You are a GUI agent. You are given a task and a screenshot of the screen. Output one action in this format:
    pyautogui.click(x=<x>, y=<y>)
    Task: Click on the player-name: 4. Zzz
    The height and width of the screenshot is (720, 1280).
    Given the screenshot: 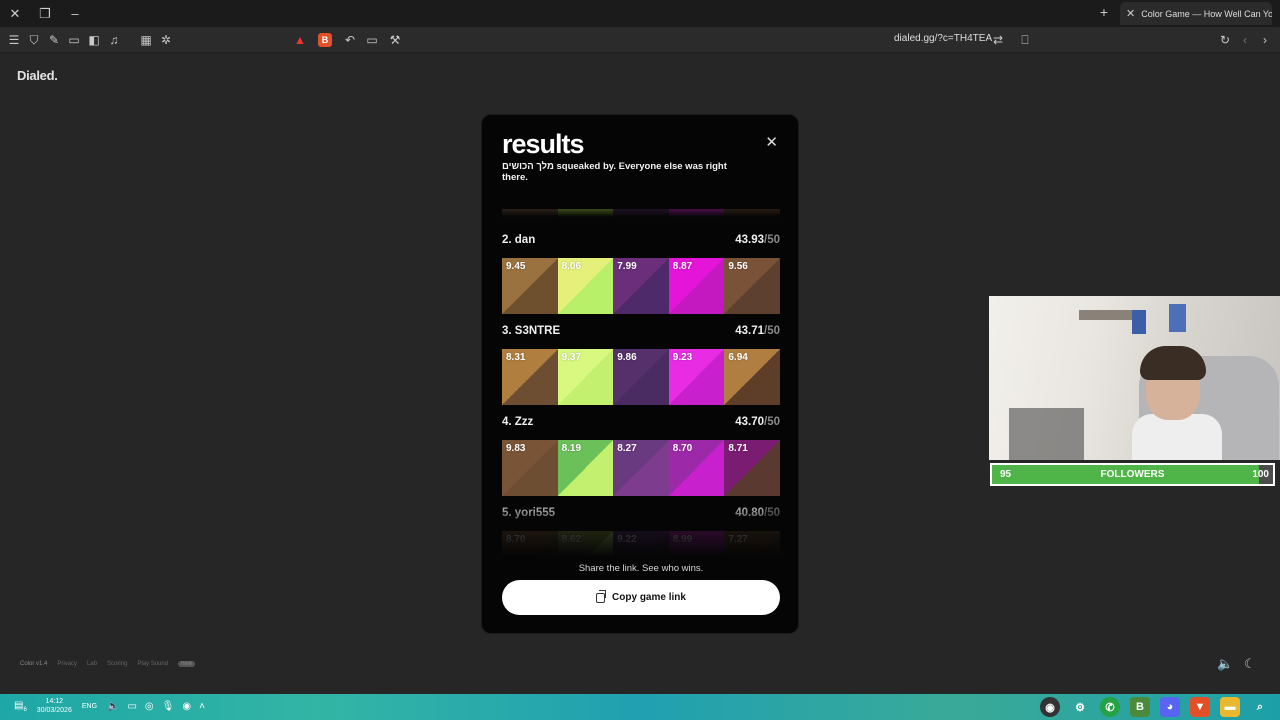 What is the action you would take?
    pyautogui.click(x=518, y=422)
    